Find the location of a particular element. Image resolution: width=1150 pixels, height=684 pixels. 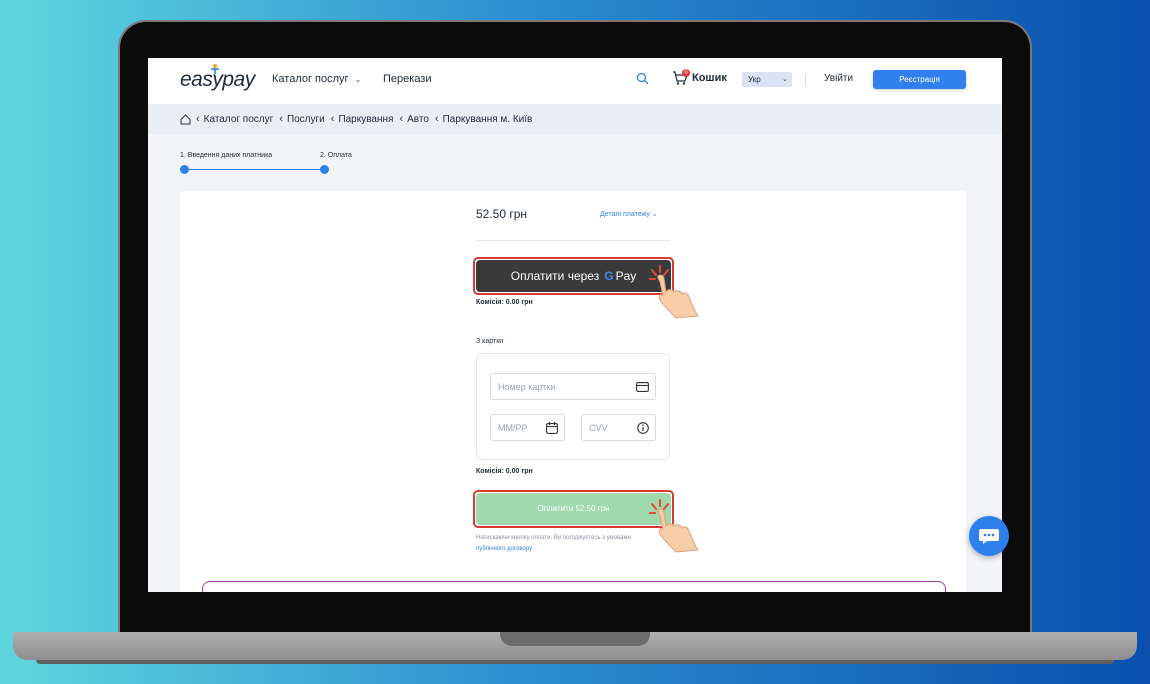

nav-catalog-label: Каталог послуг is located at coordinates (310, 79).